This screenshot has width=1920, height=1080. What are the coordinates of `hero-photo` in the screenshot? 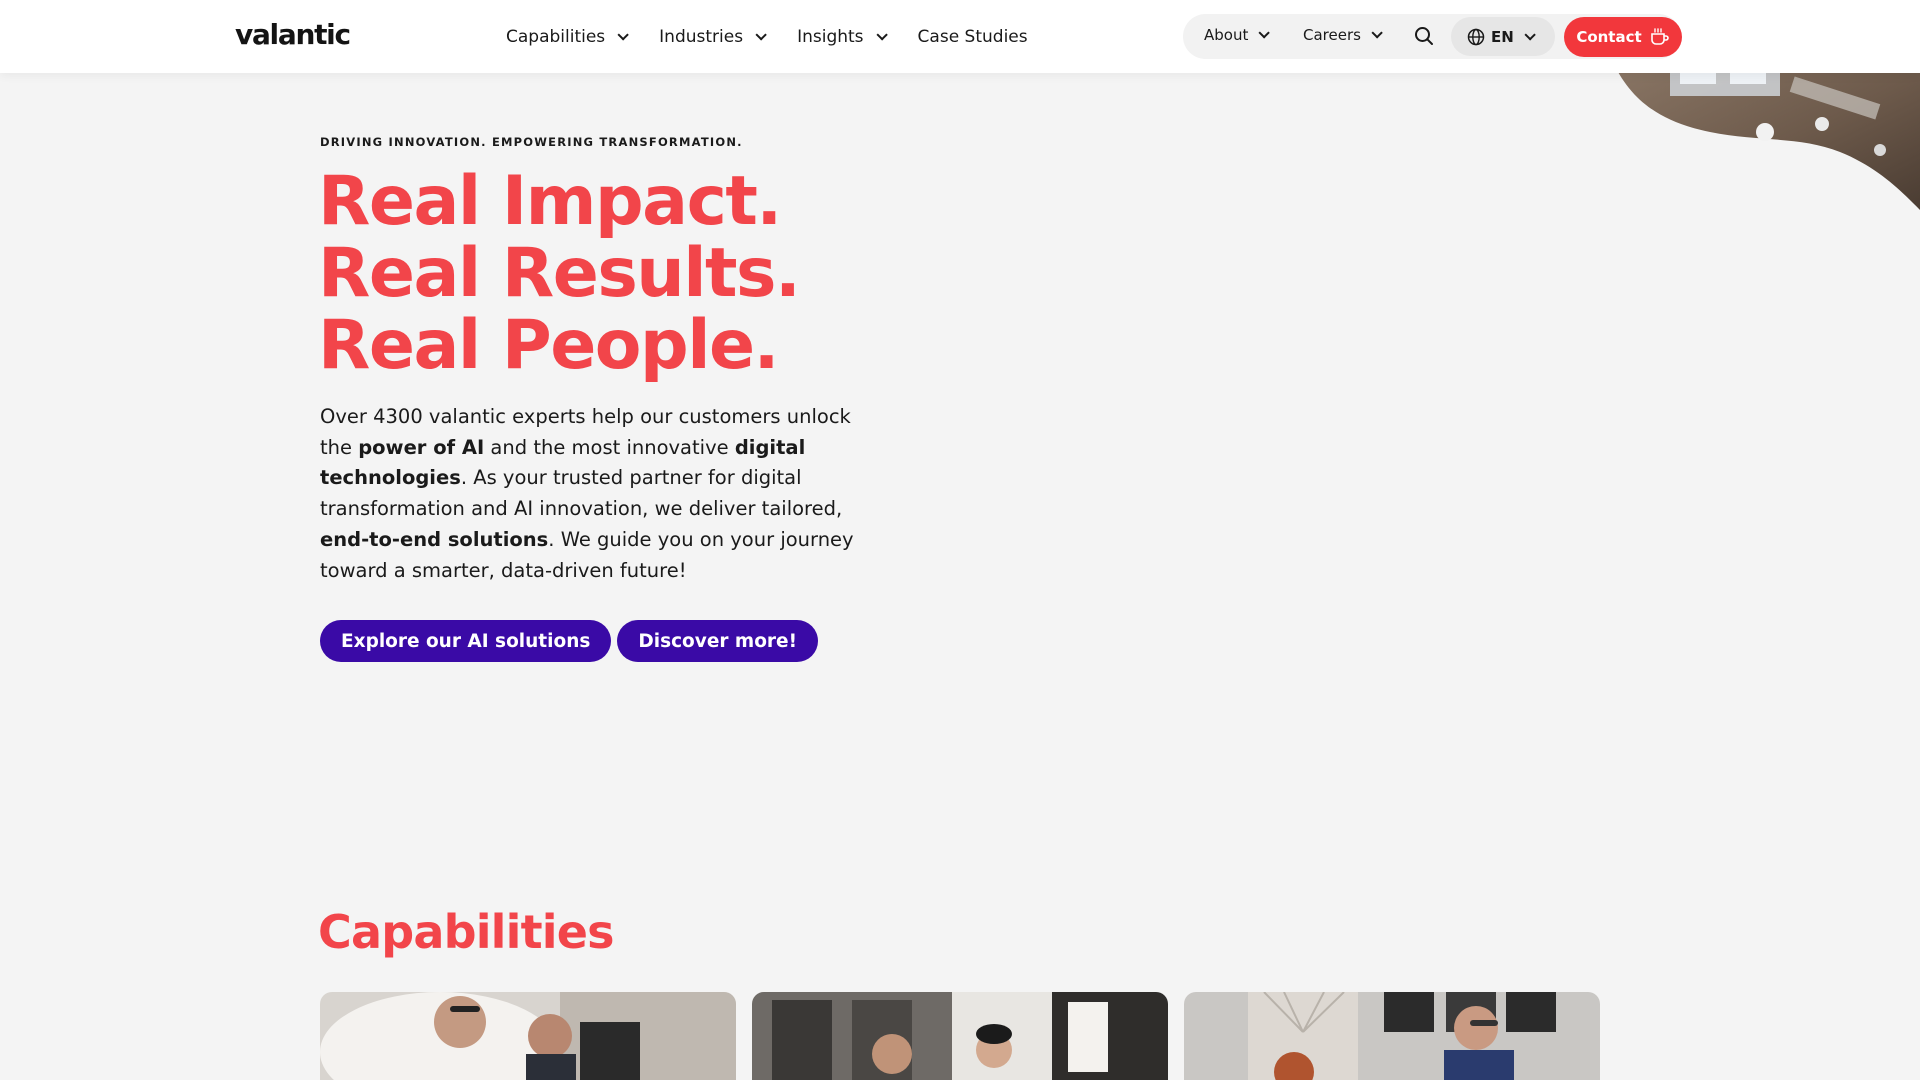 It's located at (1766, 135).